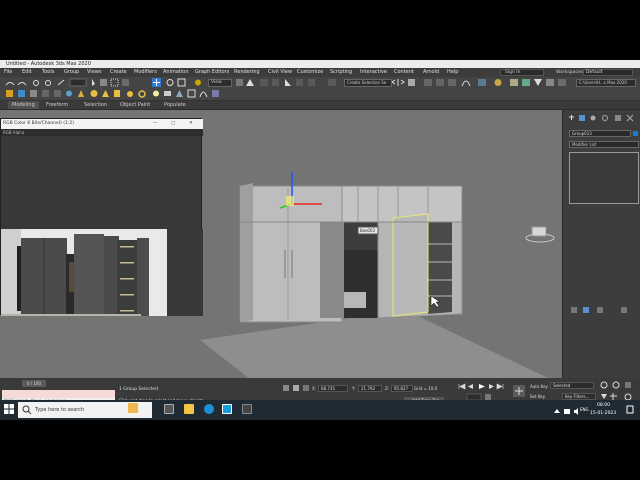 The height and width of the screenshot is (480, 640). I want to click on modifier-list-dropdown: Modifier List, so click(604, 144).